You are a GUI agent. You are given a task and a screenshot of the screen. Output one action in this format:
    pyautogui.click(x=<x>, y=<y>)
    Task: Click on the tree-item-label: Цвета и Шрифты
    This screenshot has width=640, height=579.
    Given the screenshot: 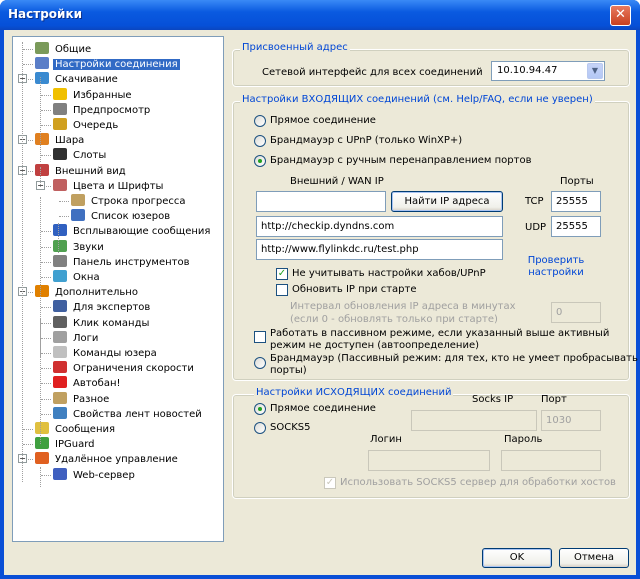 What is the action you would take?
    pyautogui.click(x=118, y=186)
    